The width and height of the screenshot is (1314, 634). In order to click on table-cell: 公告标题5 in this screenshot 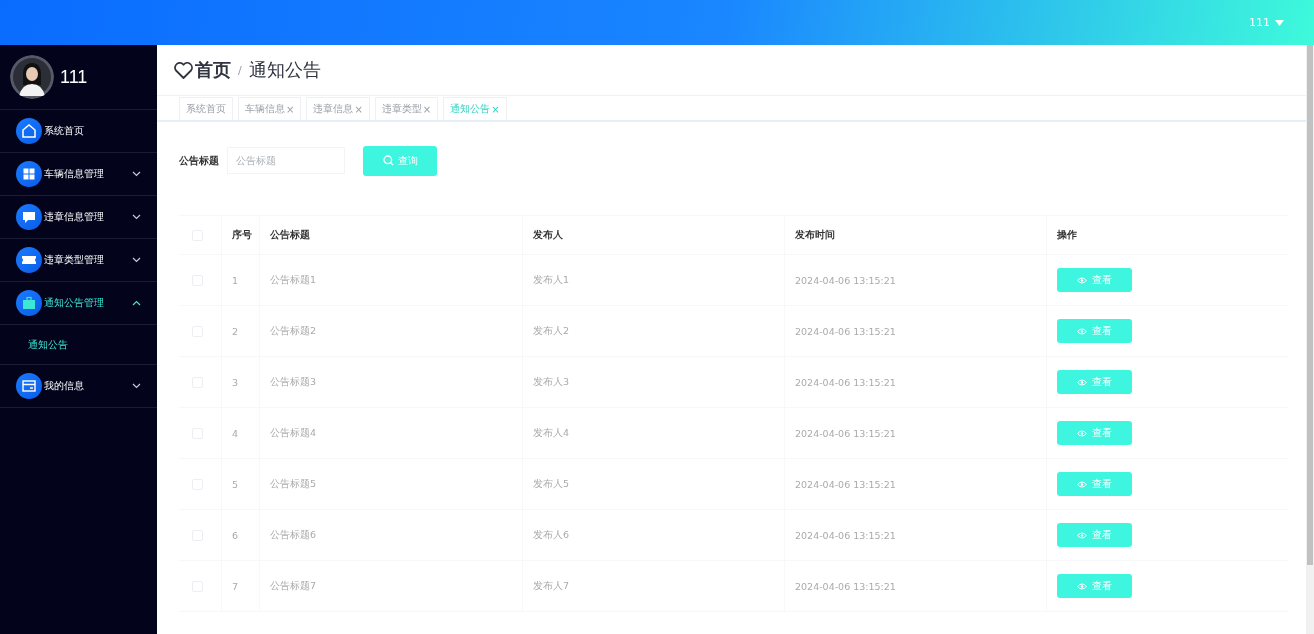, I will do `click(293, 484)`.